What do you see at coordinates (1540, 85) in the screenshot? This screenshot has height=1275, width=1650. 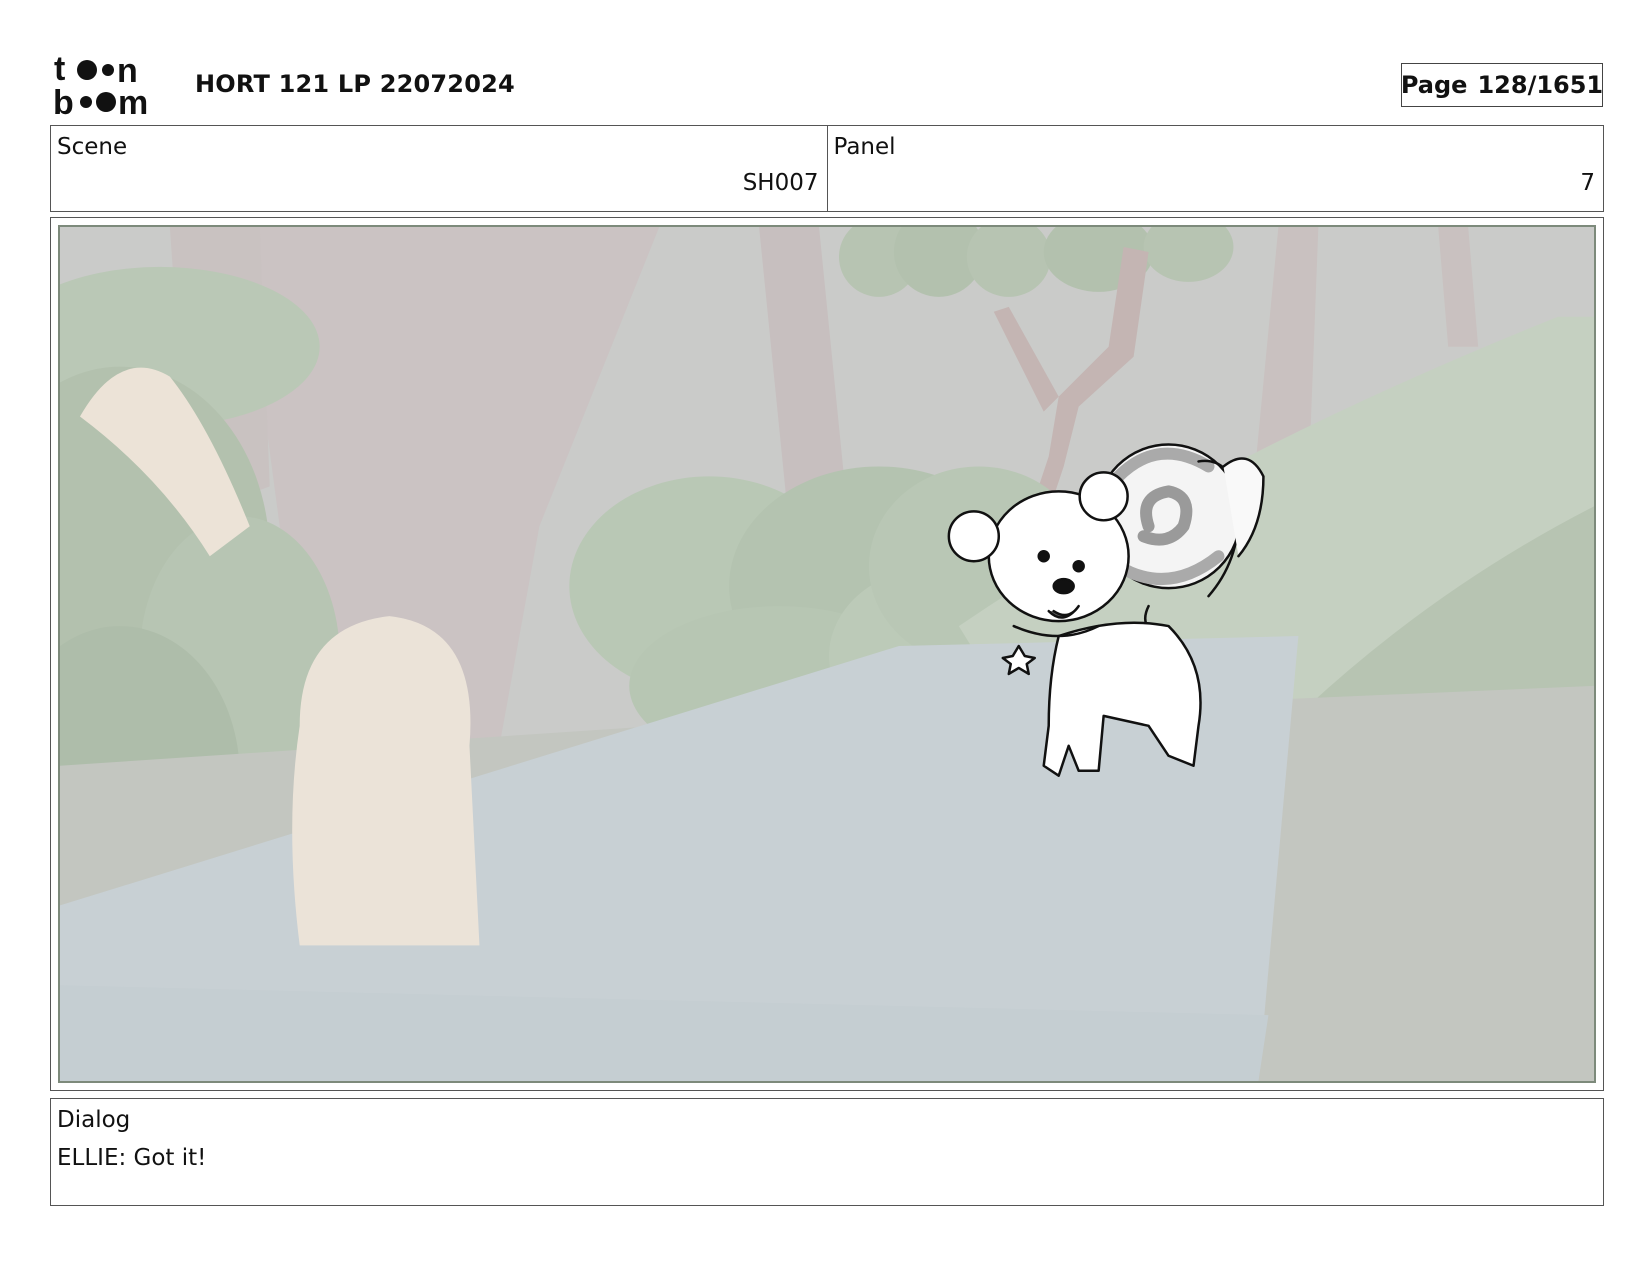 I see `page-value: 128/1651` at bounding box center [1540, 85].